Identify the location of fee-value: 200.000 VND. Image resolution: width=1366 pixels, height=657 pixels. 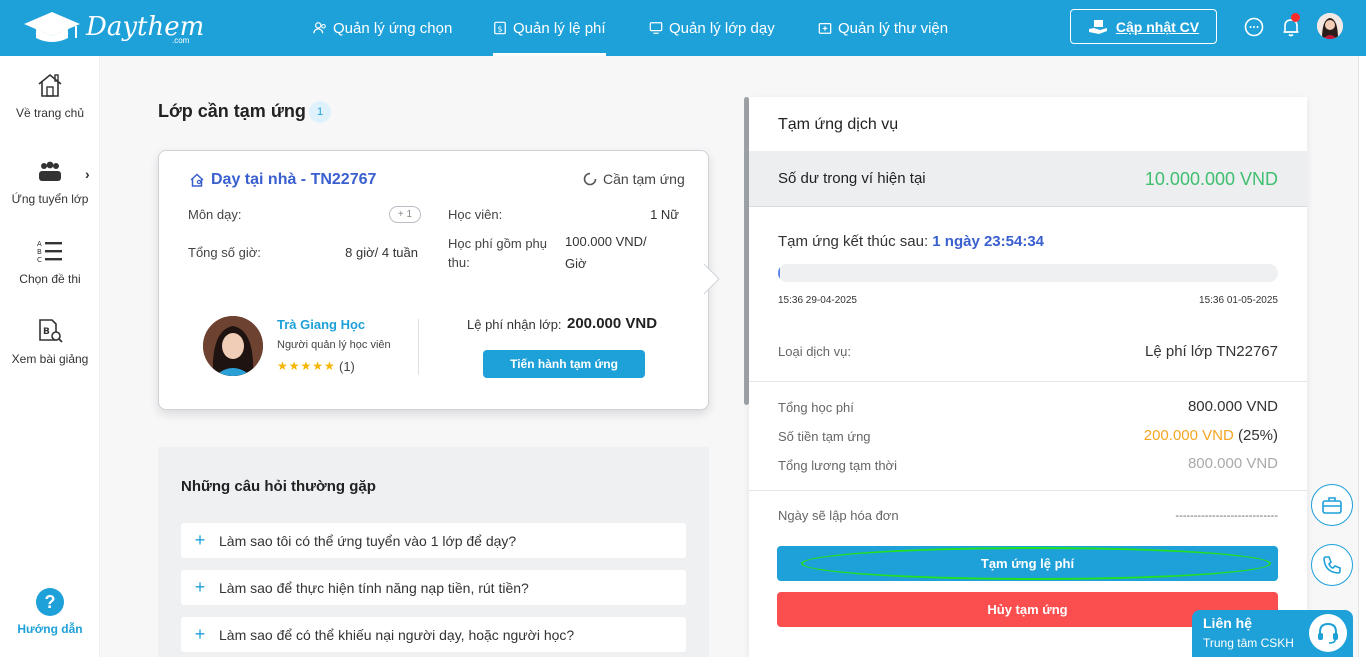
(612, 323).